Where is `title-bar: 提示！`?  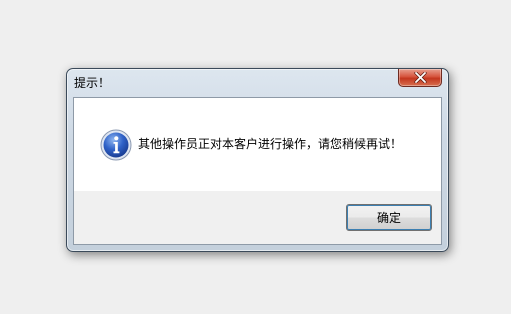
title-bar: 提示！ is located at coordinates (257, 82).